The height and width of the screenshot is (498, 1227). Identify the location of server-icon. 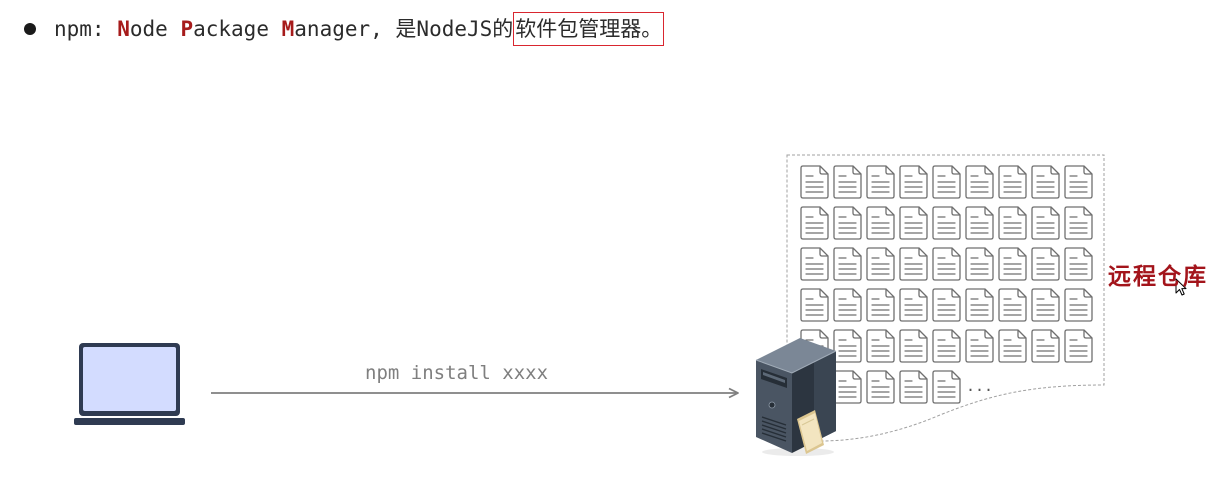
(796, 397).